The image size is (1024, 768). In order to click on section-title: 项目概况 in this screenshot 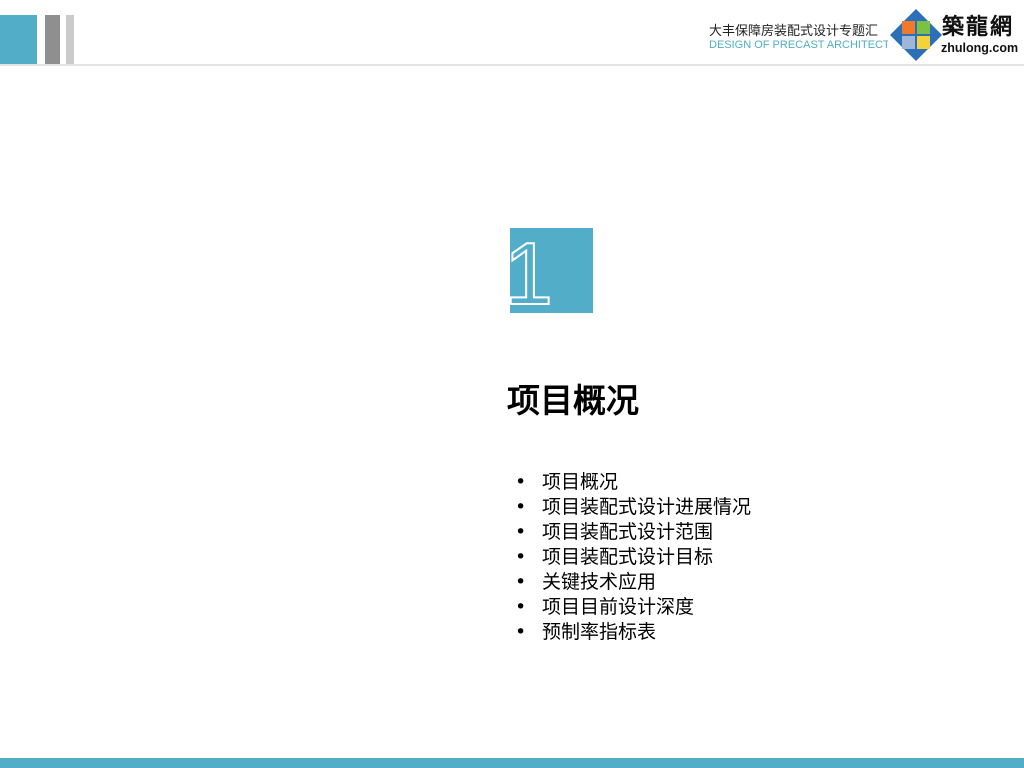, I will do `click(573, 400)`.